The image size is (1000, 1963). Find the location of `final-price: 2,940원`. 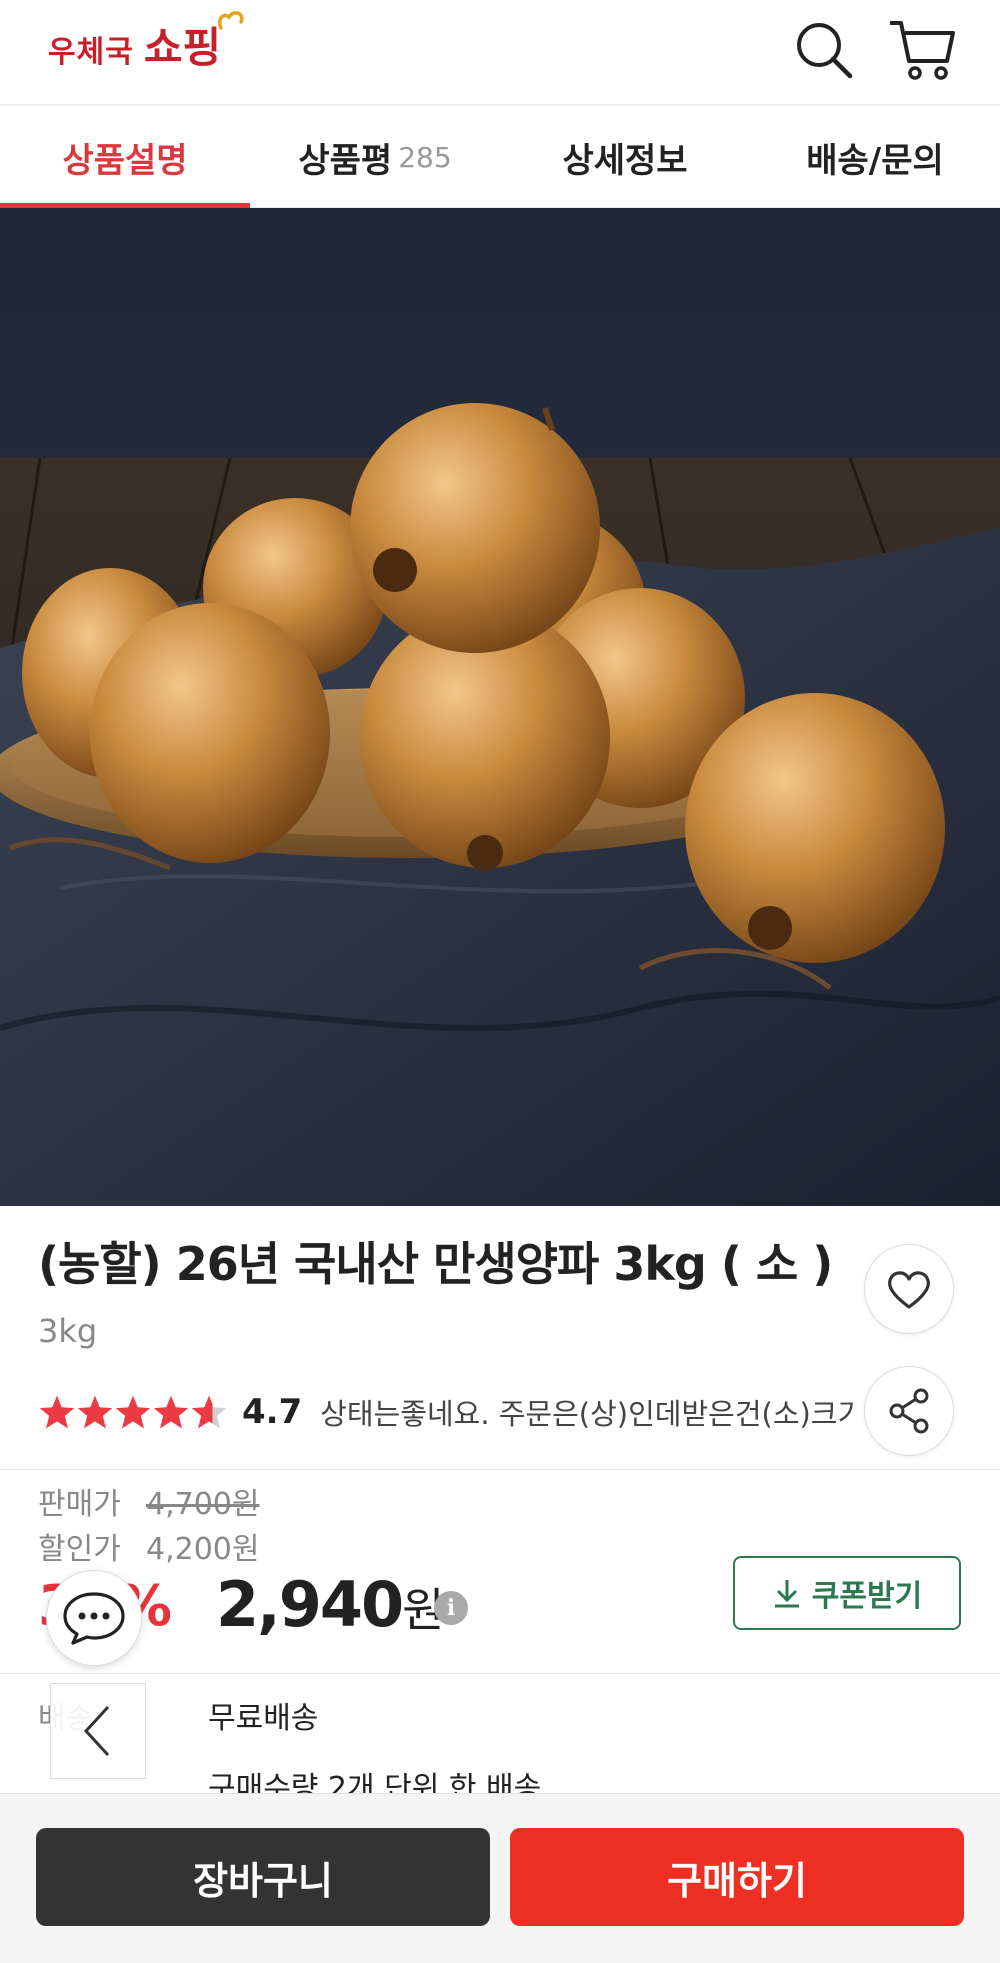

final-price: 2,940원 is located at coordinates (330, 1604).